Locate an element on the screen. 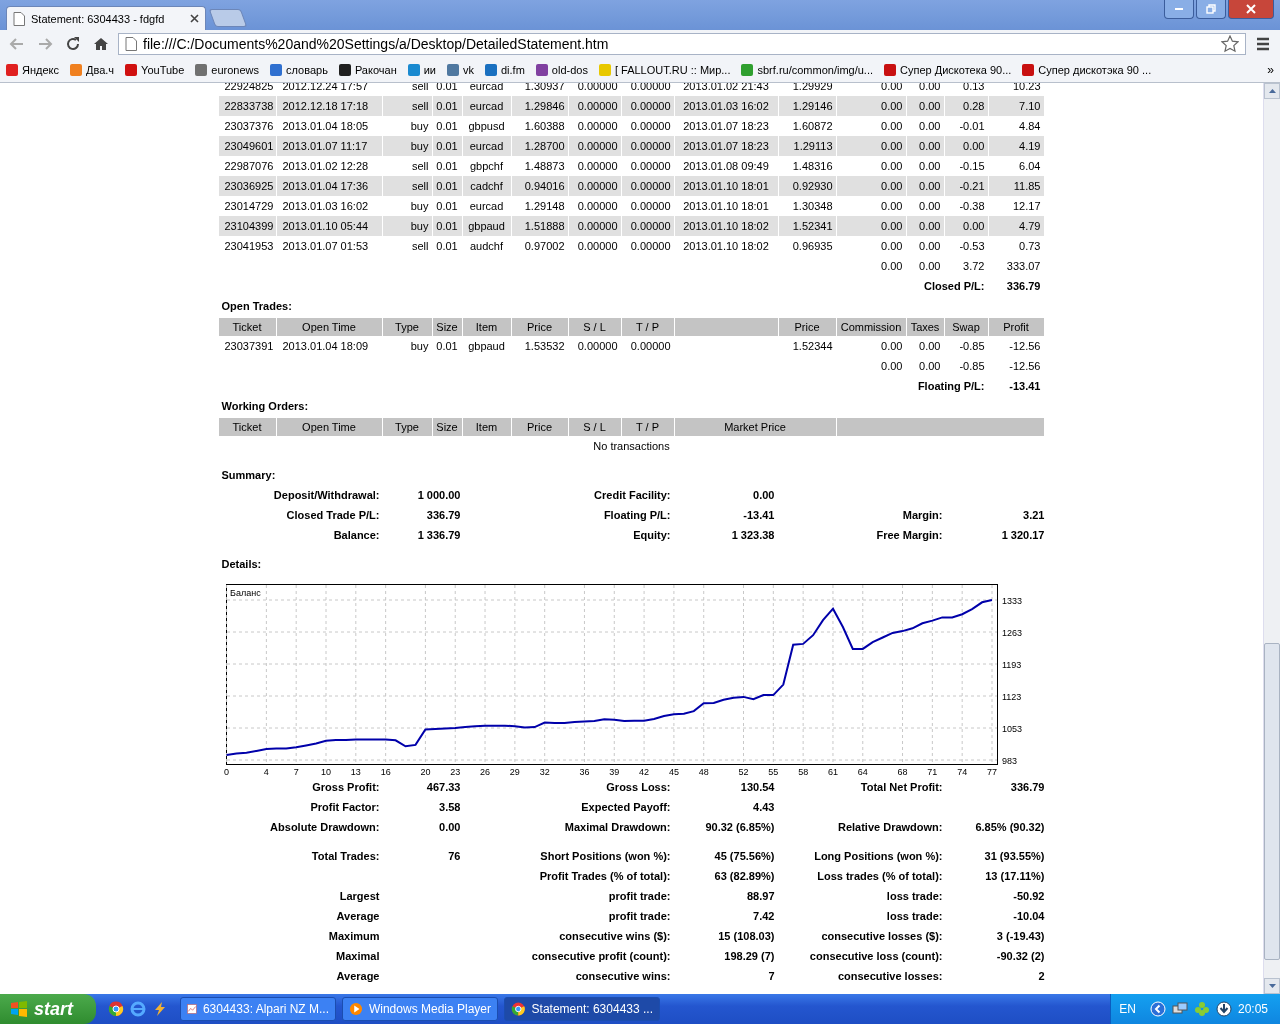 The width and height of the screenshot is (1280, 1024). bookmark: Два.ч is located at coordinates (92, 69).